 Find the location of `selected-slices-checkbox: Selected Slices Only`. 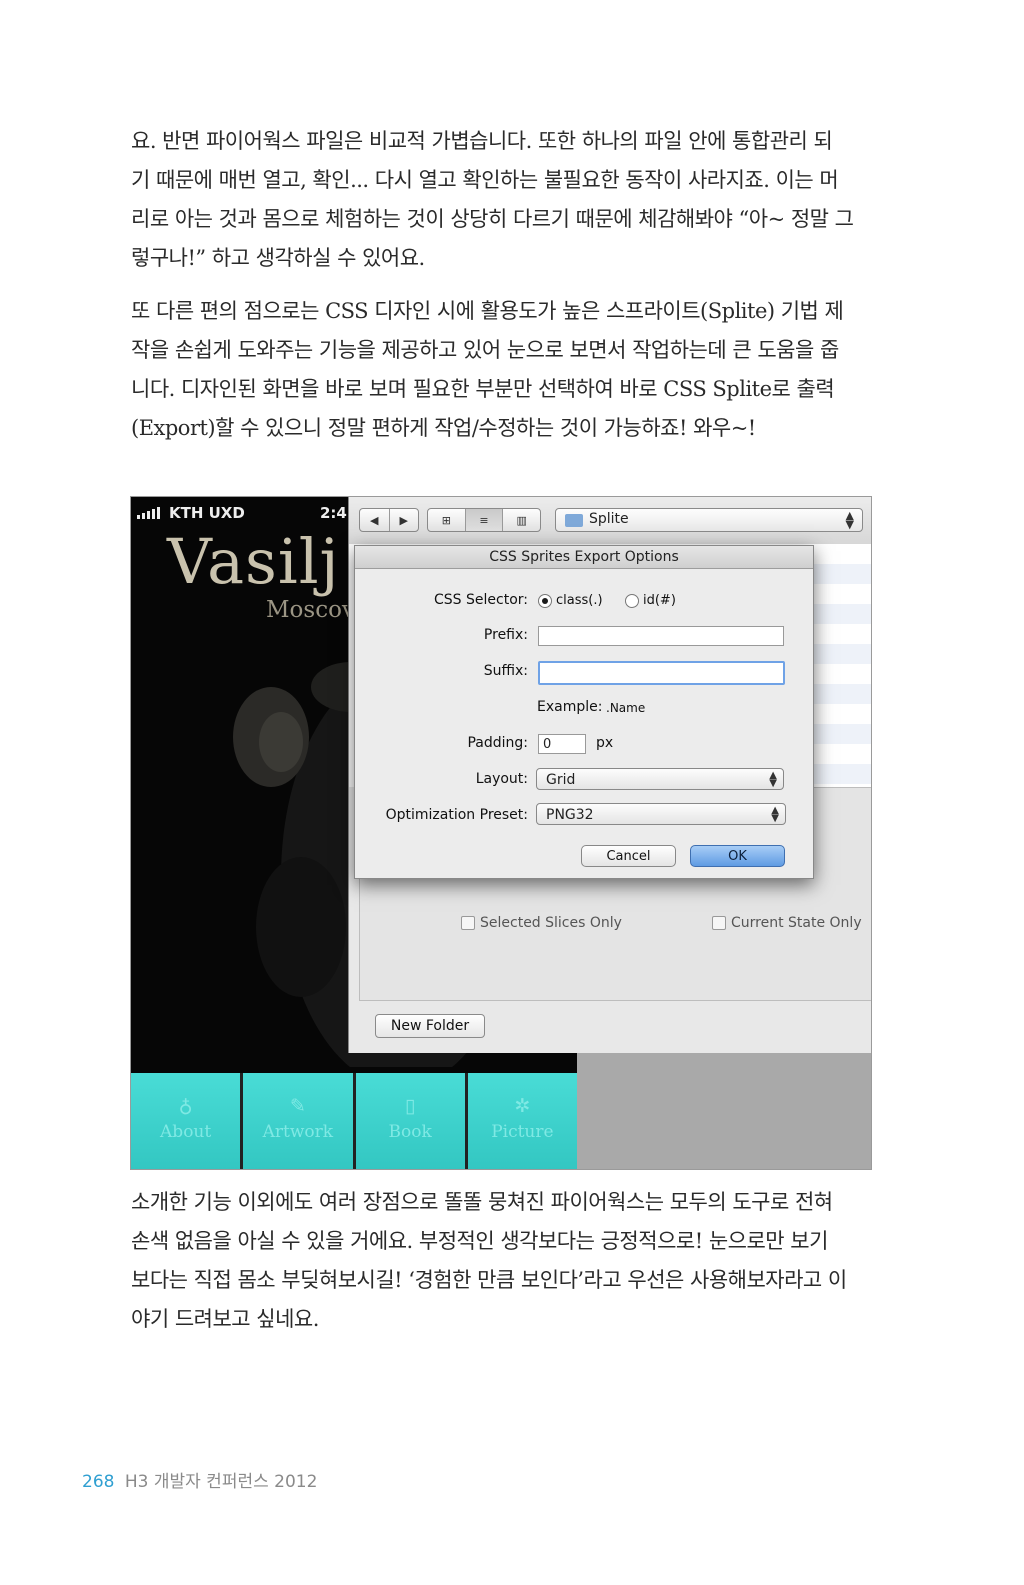

selected-slices-checkbox: Selected Slices Only is located at coordinates (541, 923).